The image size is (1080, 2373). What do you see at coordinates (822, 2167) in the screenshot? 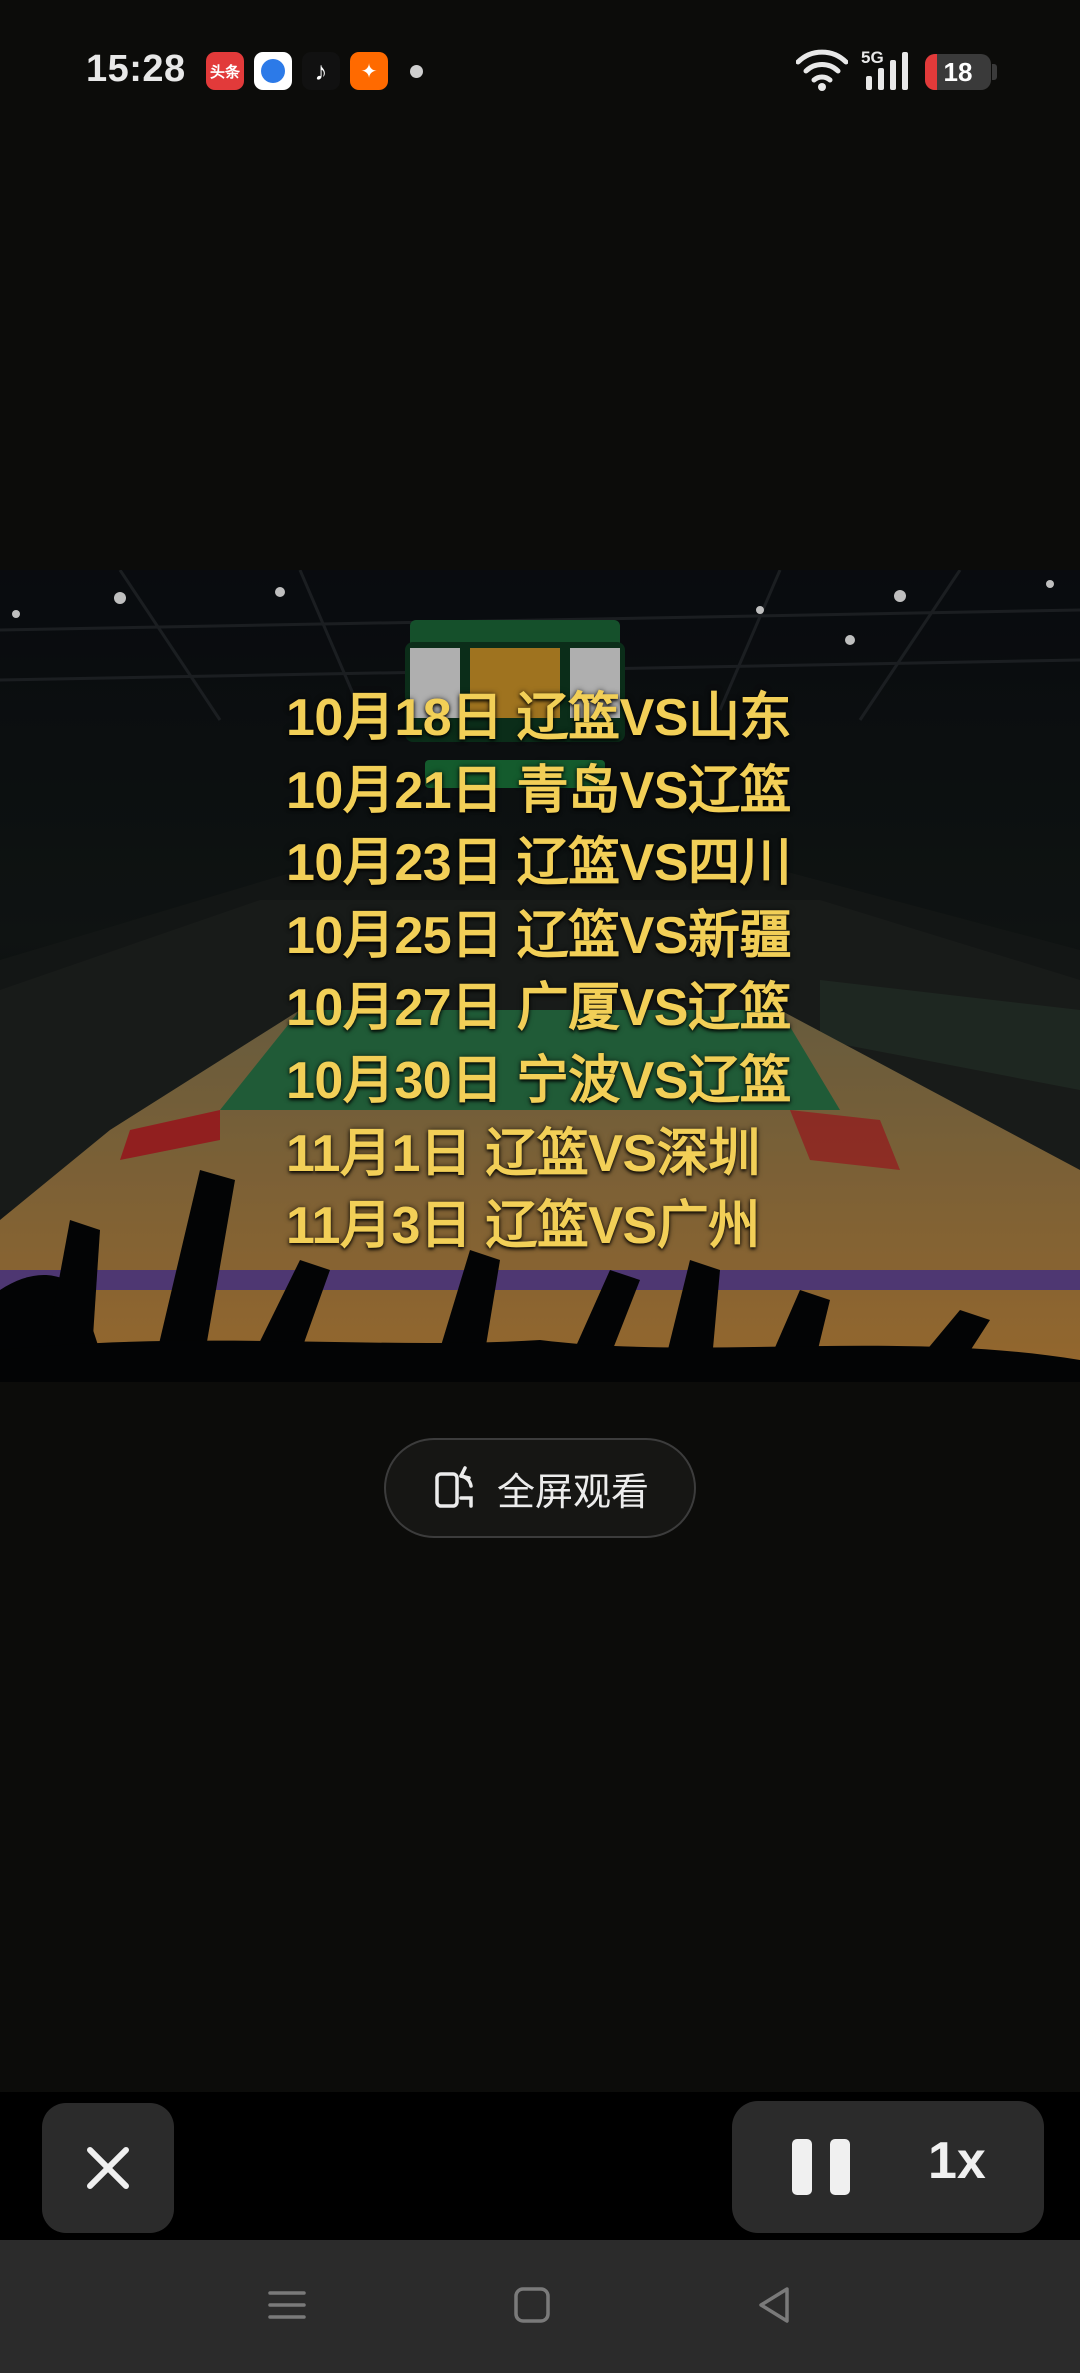
I see `pause-button` at bounding box center [822, 2167].